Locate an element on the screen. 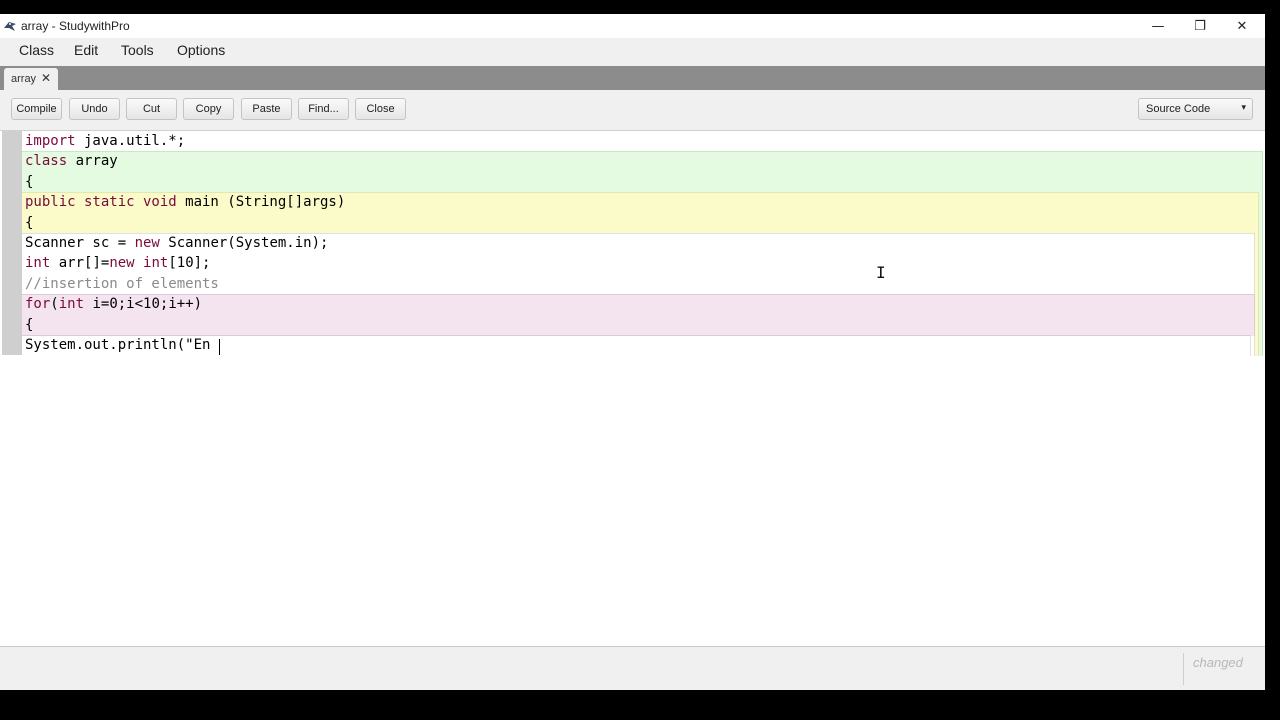 This screenshot has width=1280, height=720. code-line: int arr[]=new int[10]; is located at coordinates (118, 263).